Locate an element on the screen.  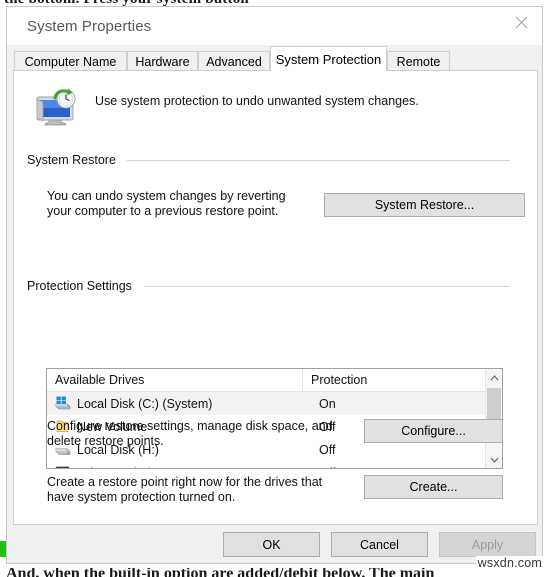
table-row: Local Disk (C:) (System) On is located at coordinates (274, 403).